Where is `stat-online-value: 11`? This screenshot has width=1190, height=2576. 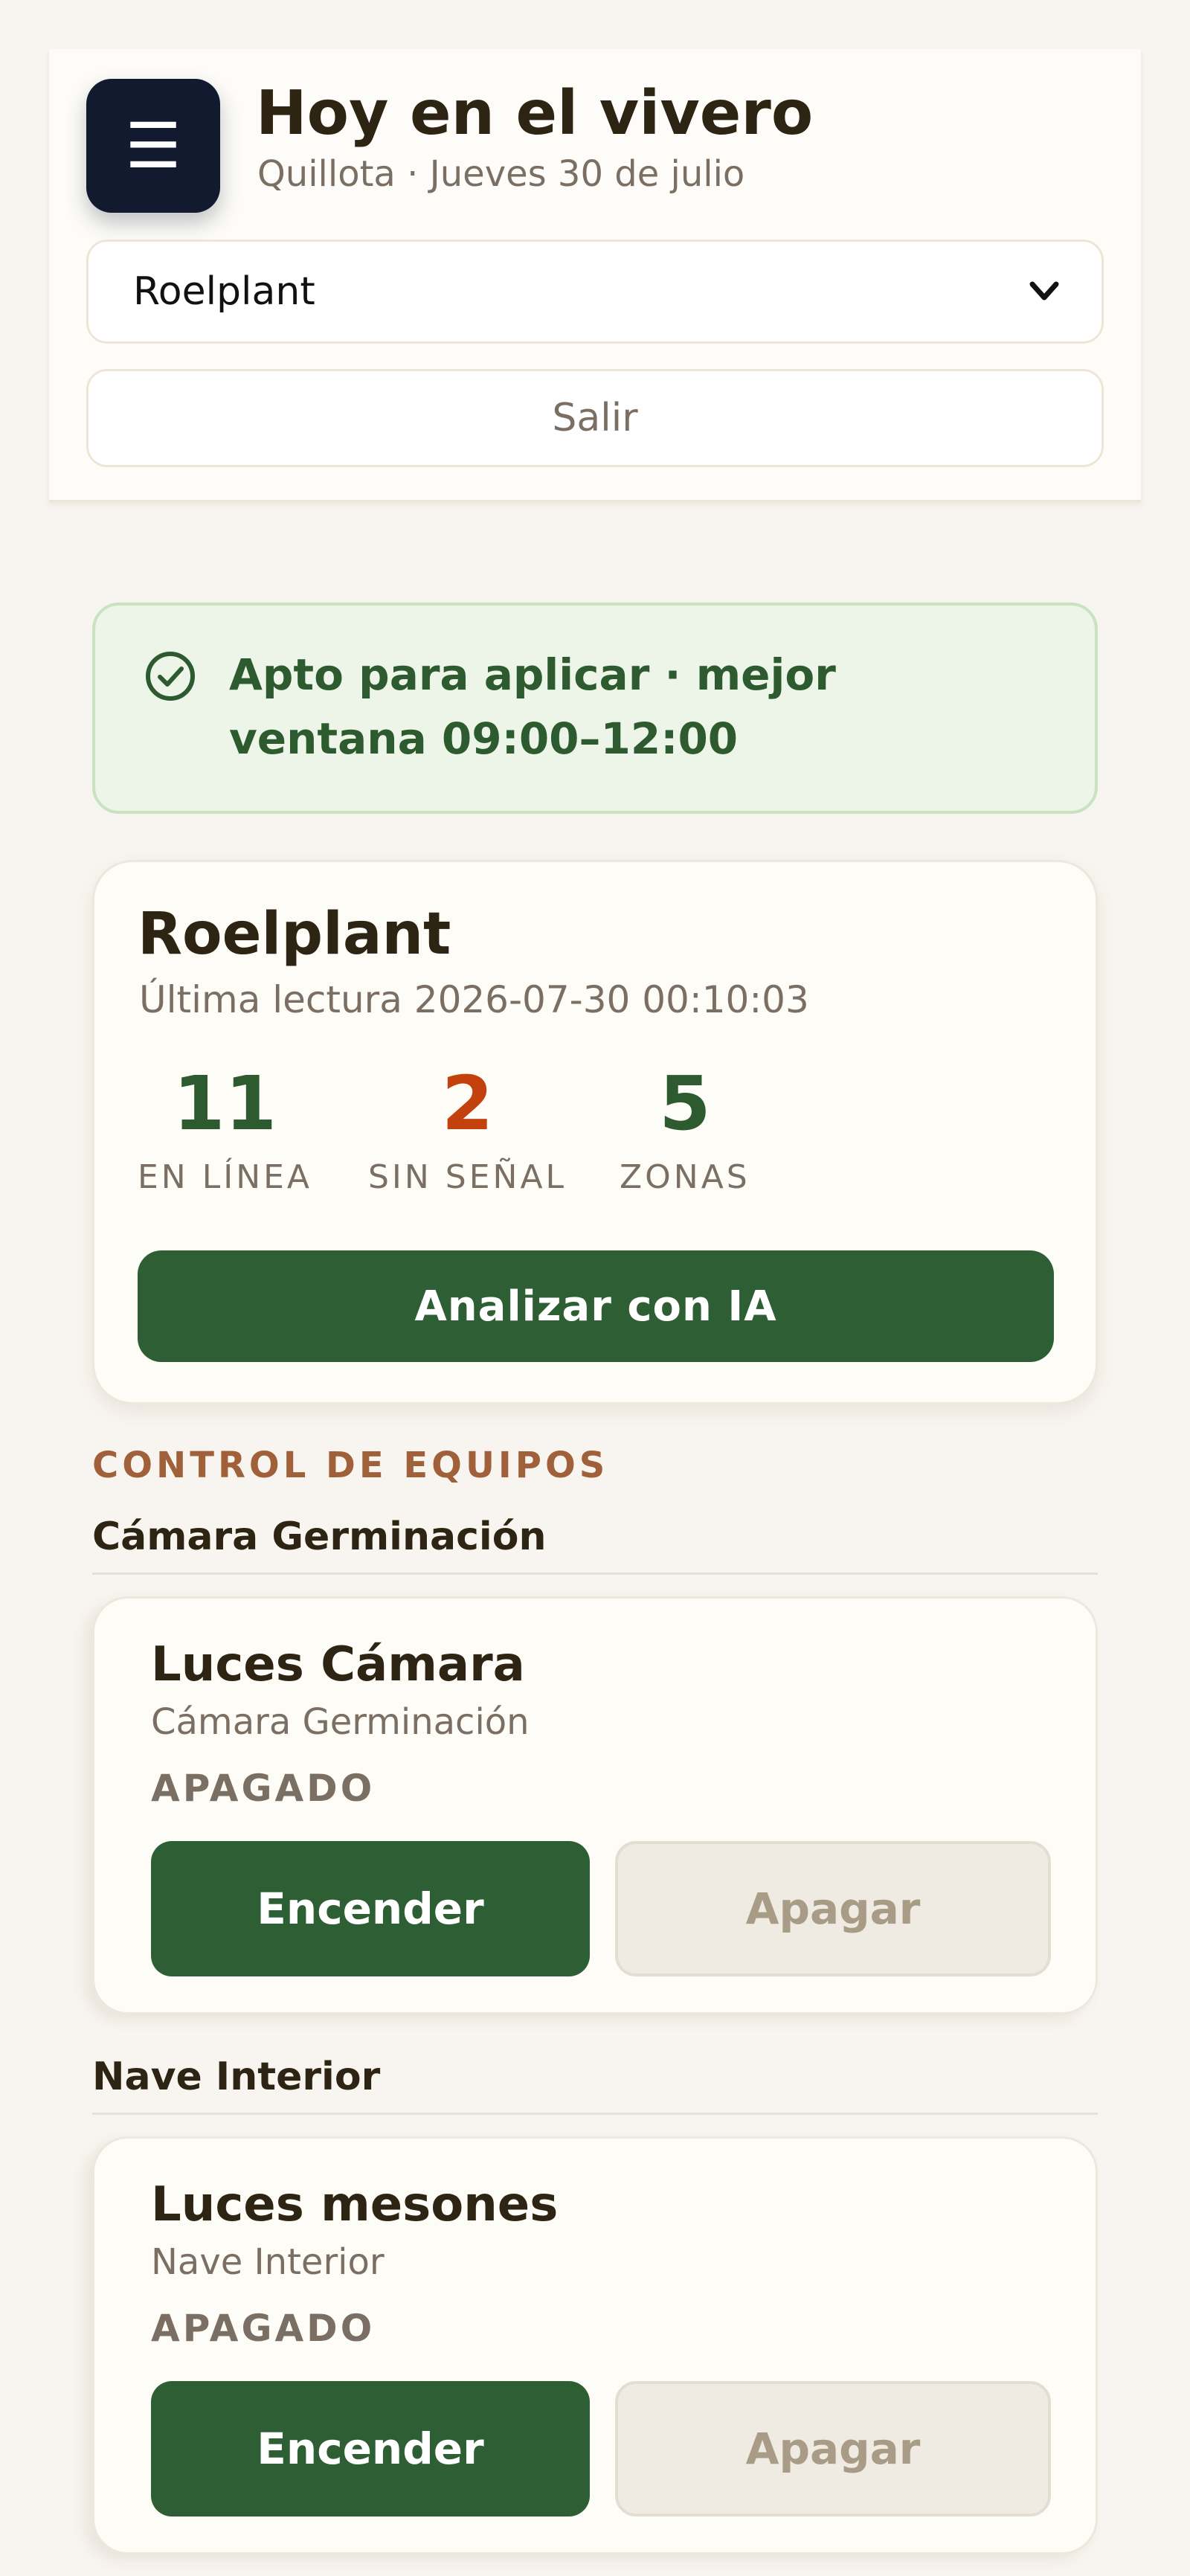
stat-online-value: 11 is located at coordinates (225, 1103).